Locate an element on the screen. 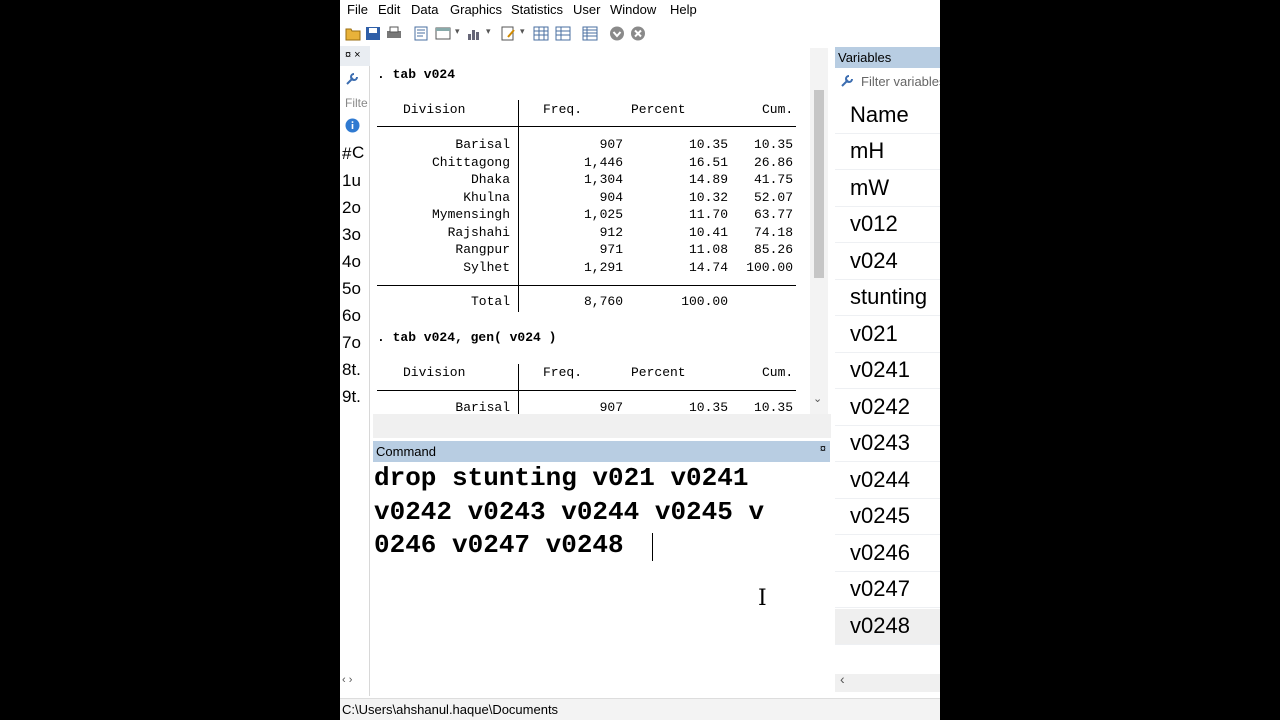  variable-row: mW is located at coordinates (887, 189).